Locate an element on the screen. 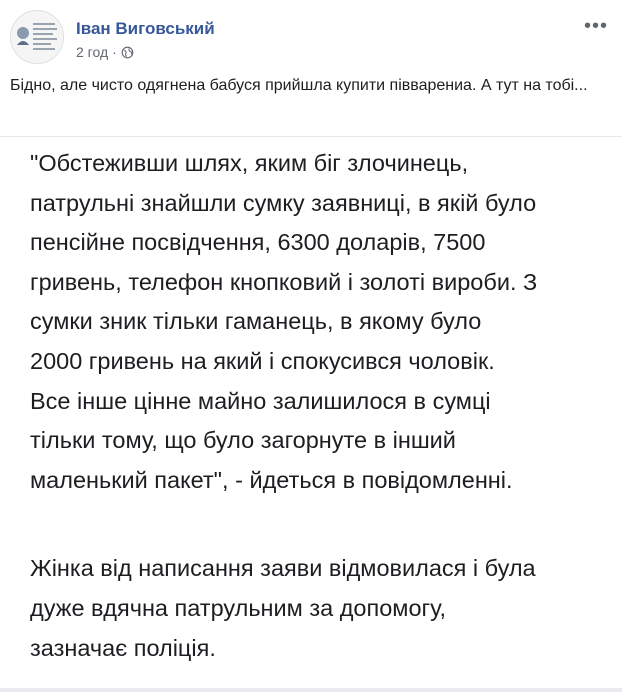 This screenshot has width=622, height=692. post-meta: 2 год · is located at coordinates (105, 52).